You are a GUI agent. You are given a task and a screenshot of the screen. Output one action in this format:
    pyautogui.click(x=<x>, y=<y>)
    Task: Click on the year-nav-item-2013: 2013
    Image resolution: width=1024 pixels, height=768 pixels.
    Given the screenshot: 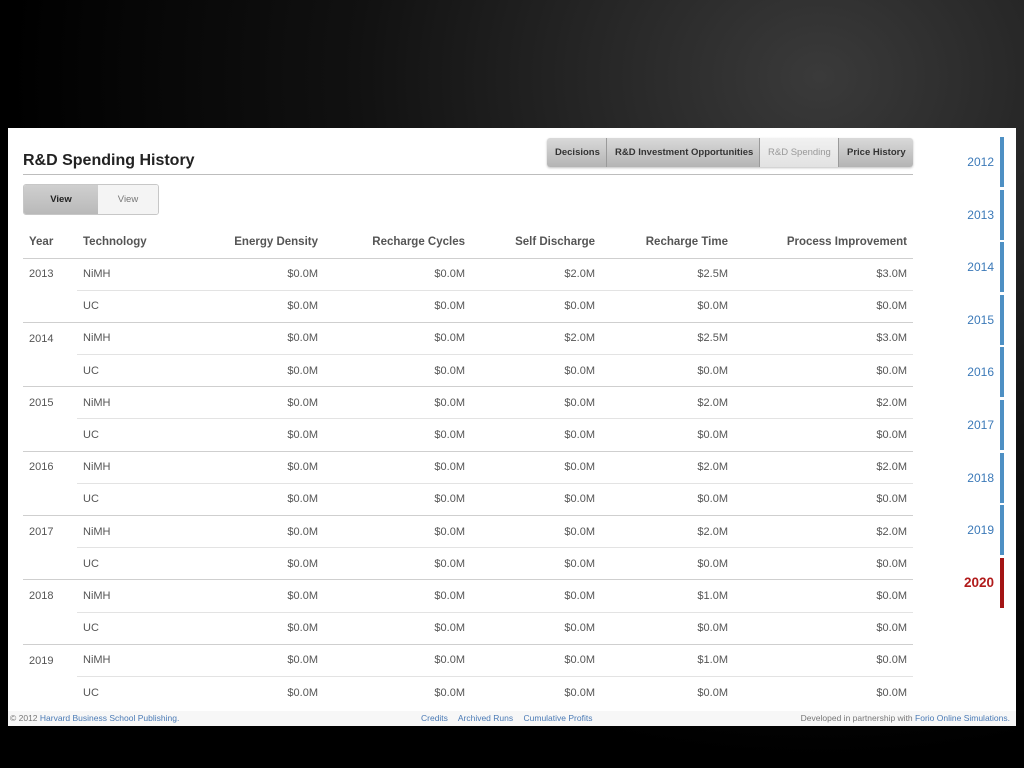 What is the action you would take?
    pyautogui.click(x=978, y=215)
    